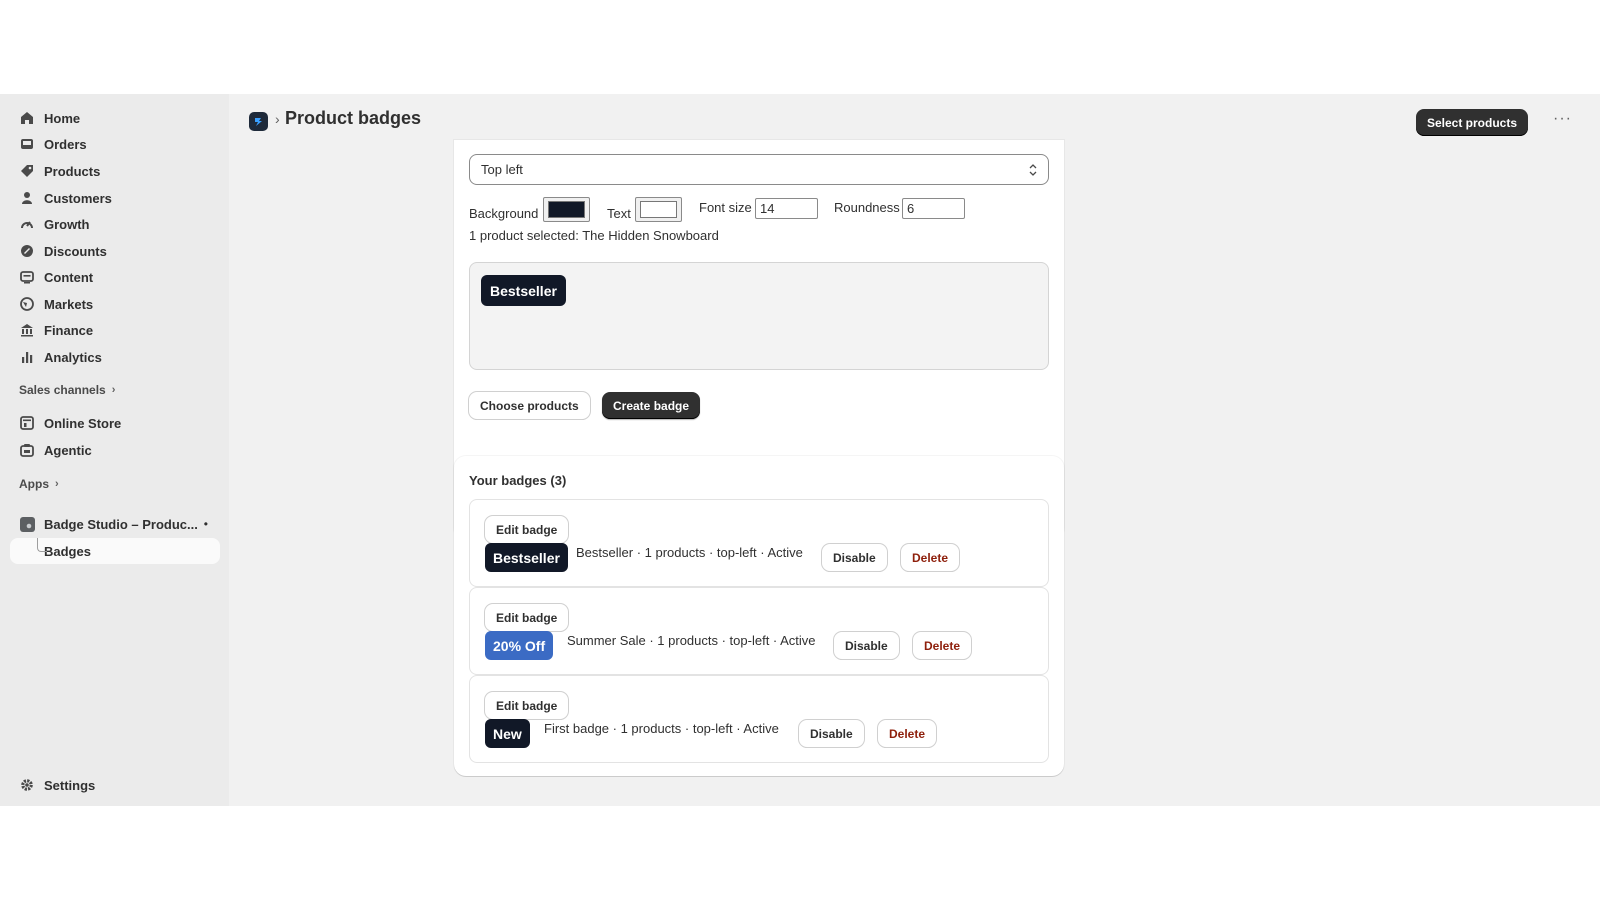  I want to click on sidebar-item-label: Home, so click(62, 118).